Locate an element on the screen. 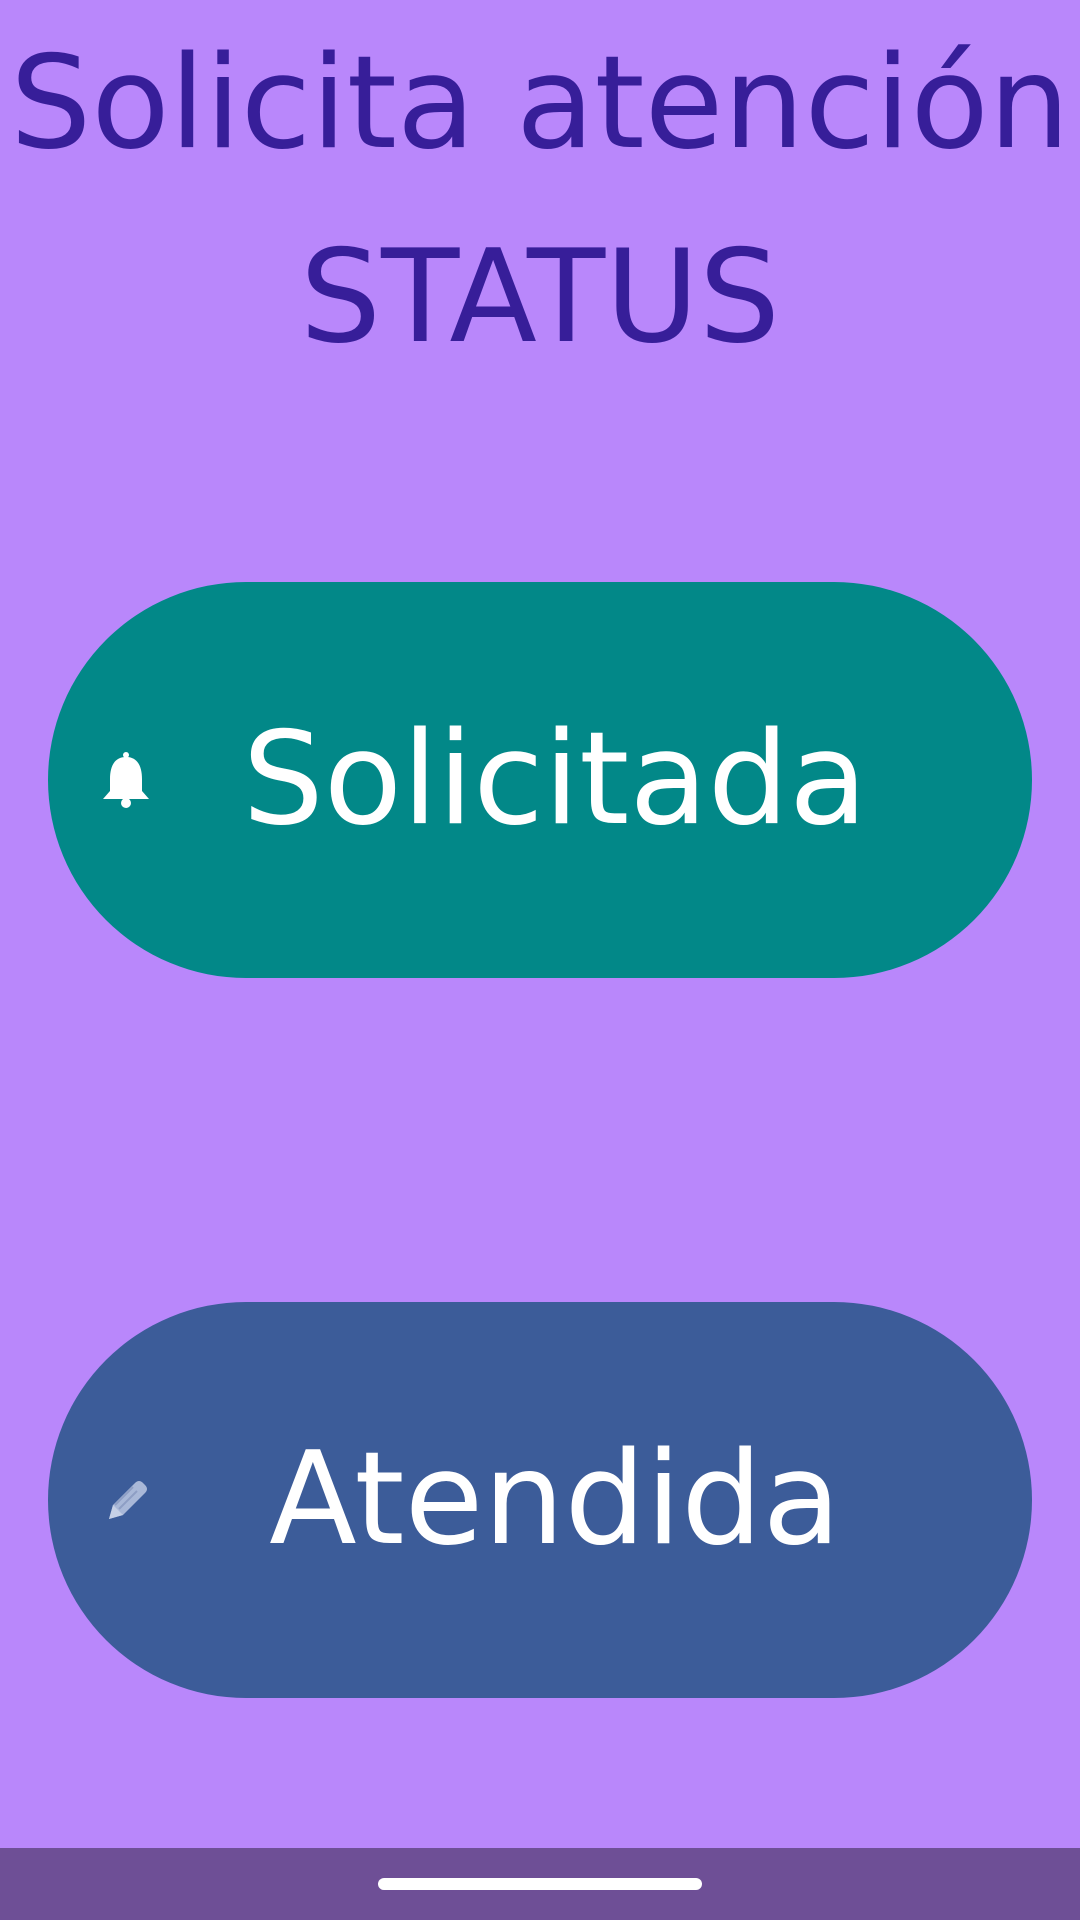 This screenshot has width=1080, height=1920. solicitada-label: Solicitada is located at coordinates (555, 779).